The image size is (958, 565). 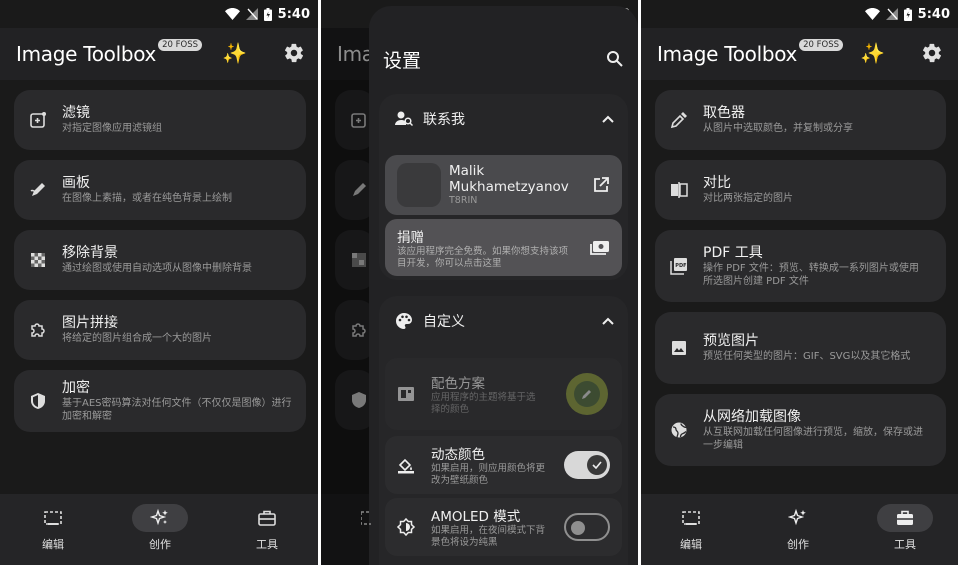 I want to click on tool-title: 从网络加载图像, so click(x=752, y=416).